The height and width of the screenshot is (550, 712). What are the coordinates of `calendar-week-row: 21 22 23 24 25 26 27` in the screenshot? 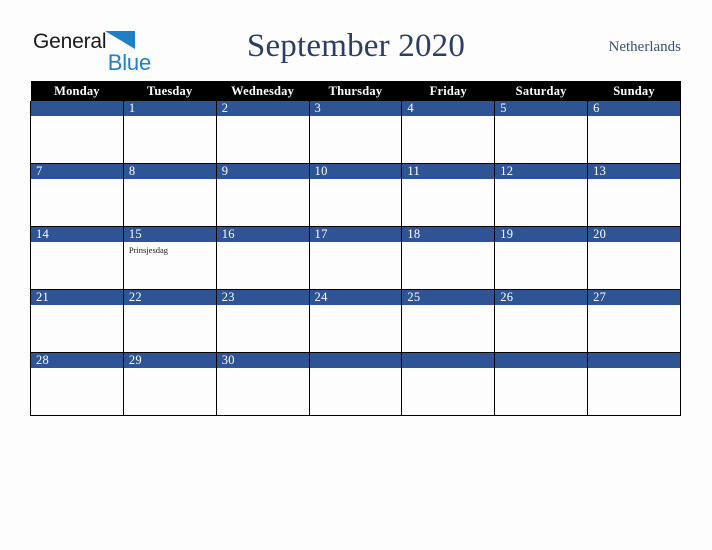 It's located at (355, 321).